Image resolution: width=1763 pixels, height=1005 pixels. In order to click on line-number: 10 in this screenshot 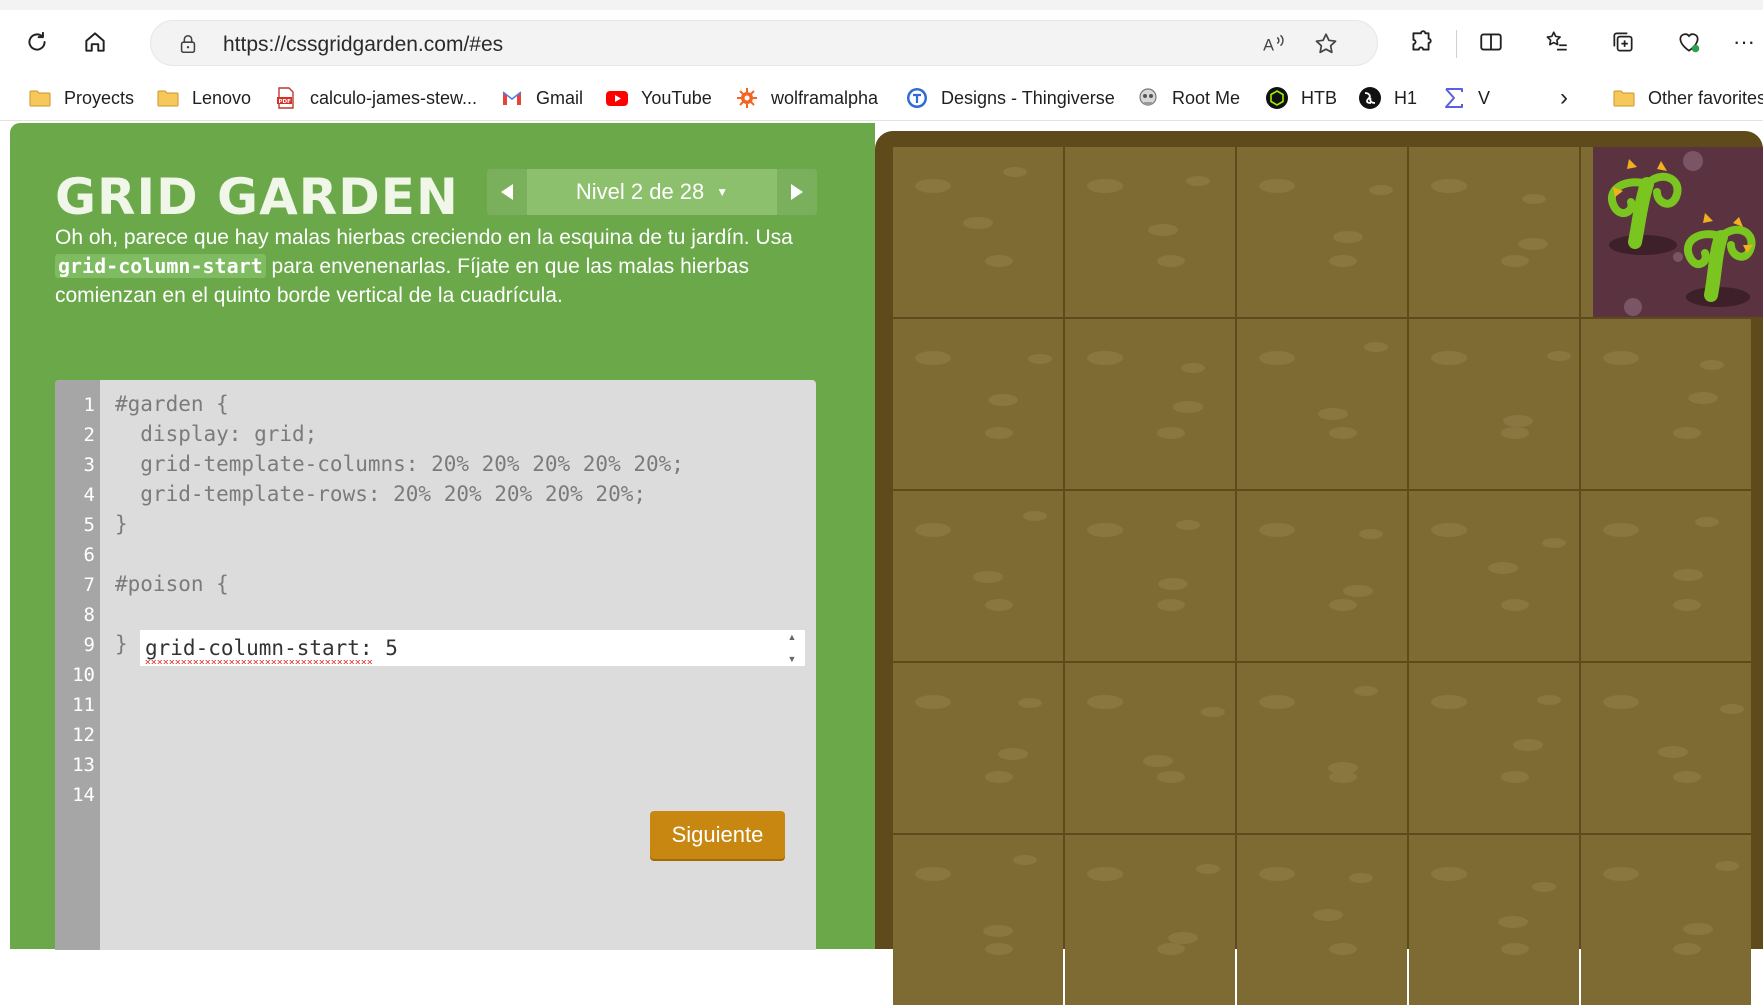, I will do `click(83, 675)`.